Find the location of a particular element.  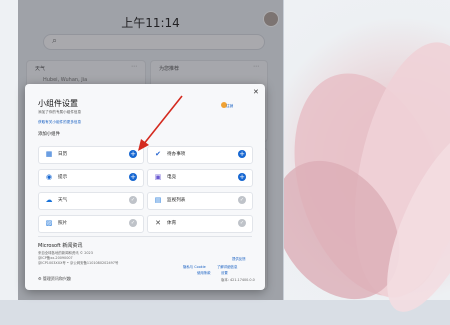

widget-tile-weather: ☁ 天气 ✓ is located at coordinates (91, 201).